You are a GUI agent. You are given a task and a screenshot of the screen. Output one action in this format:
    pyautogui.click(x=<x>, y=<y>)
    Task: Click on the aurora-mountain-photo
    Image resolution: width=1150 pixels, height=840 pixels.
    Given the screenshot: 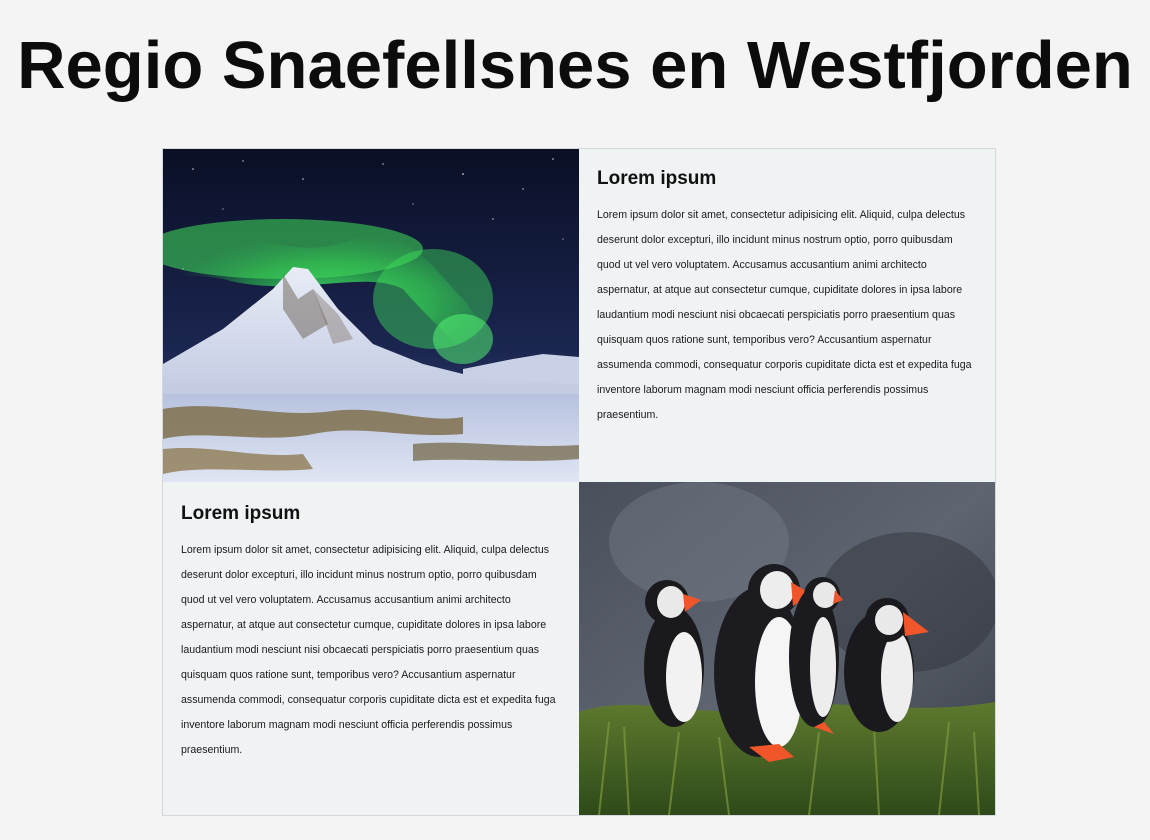 What is the action you would take?
    pyautogui.click(x=371, y=315)
    